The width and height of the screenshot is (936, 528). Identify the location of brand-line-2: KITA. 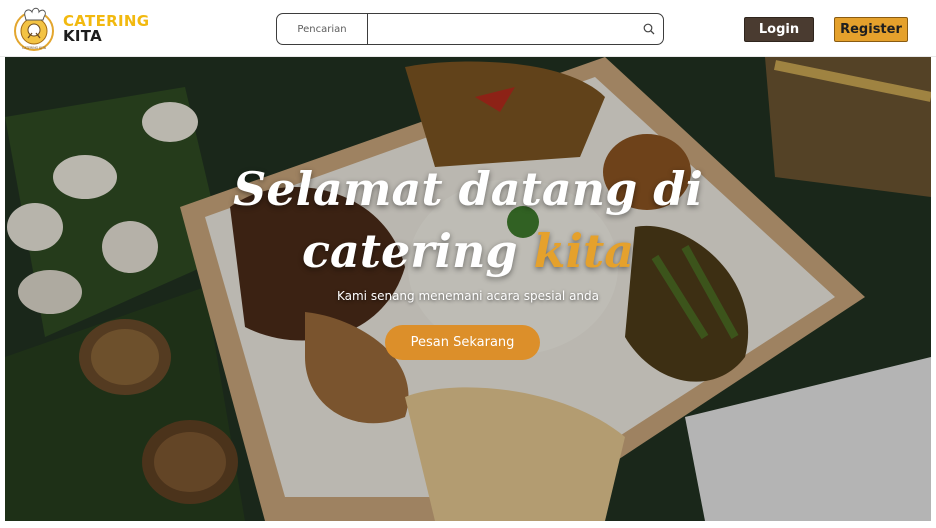
(83, 36).